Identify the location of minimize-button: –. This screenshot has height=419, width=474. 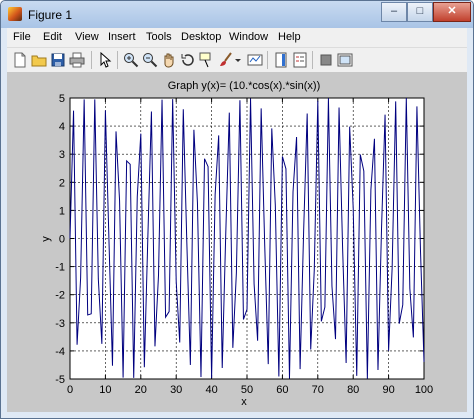
(394, 12).